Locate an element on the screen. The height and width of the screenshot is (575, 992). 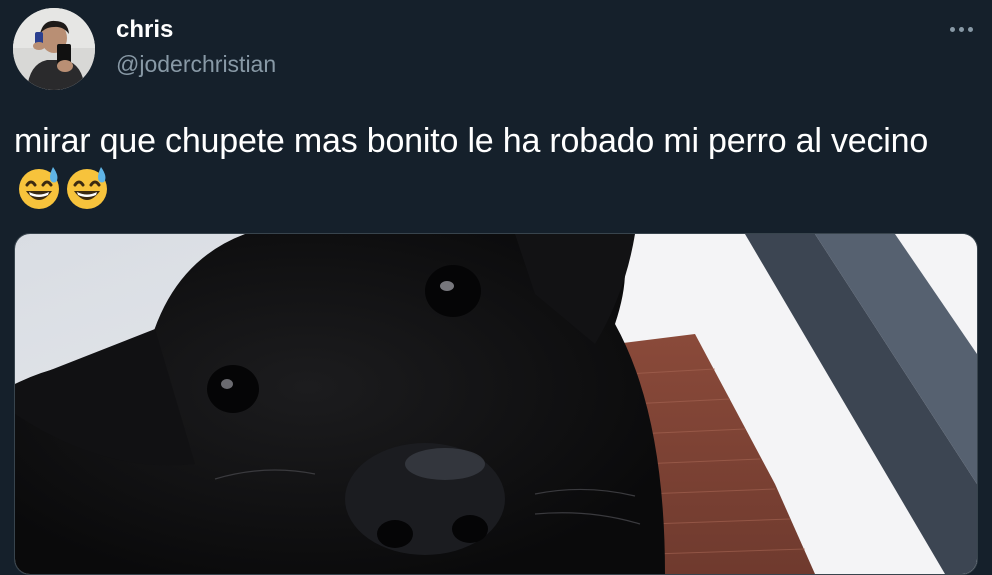
more-options-button is located at coordinates (961, 29).